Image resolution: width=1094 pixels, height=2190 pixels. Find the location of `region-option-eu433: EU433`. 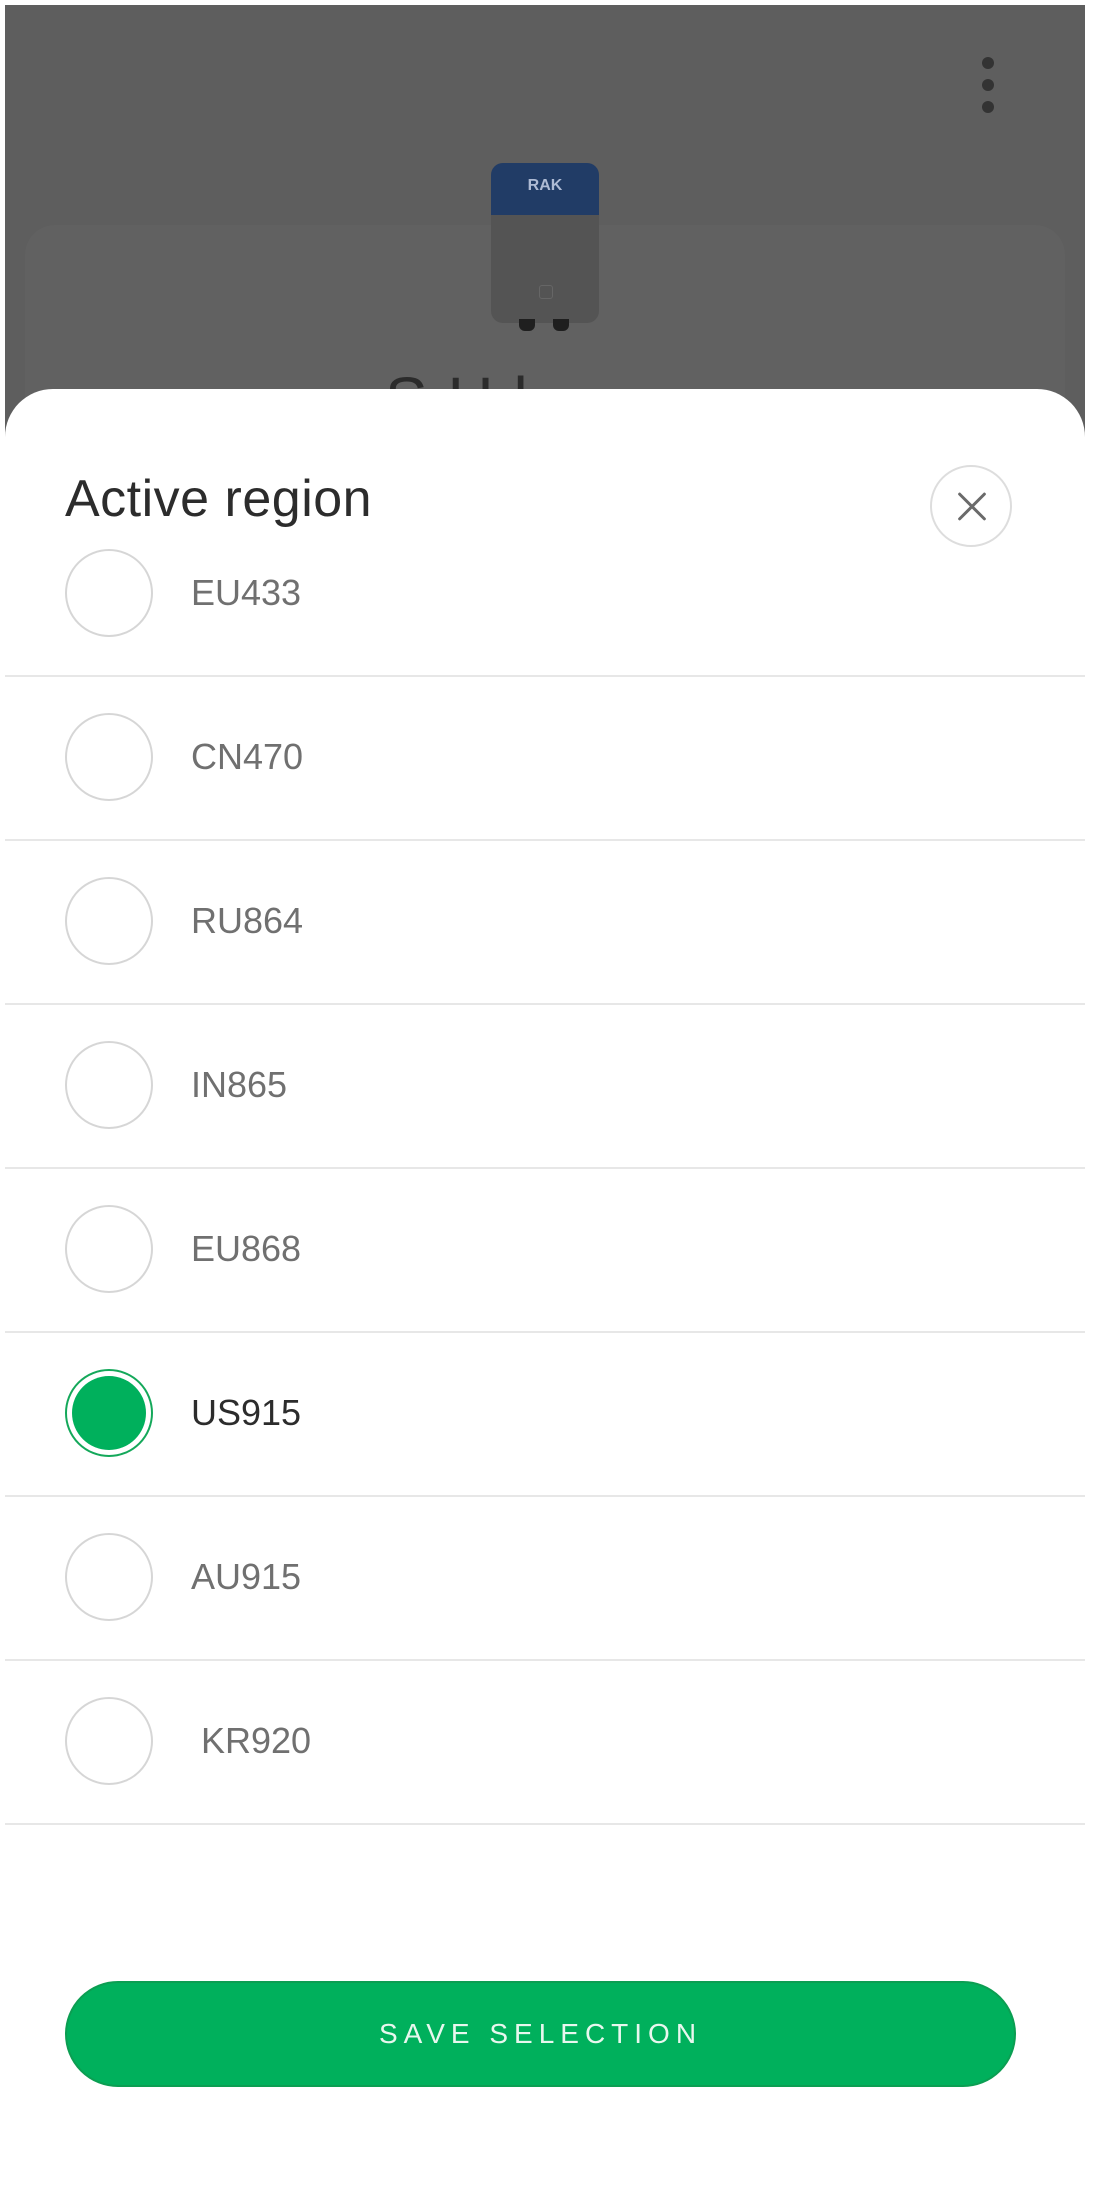

region-option-eu433: EU433 is located at coordinates (545, 613).